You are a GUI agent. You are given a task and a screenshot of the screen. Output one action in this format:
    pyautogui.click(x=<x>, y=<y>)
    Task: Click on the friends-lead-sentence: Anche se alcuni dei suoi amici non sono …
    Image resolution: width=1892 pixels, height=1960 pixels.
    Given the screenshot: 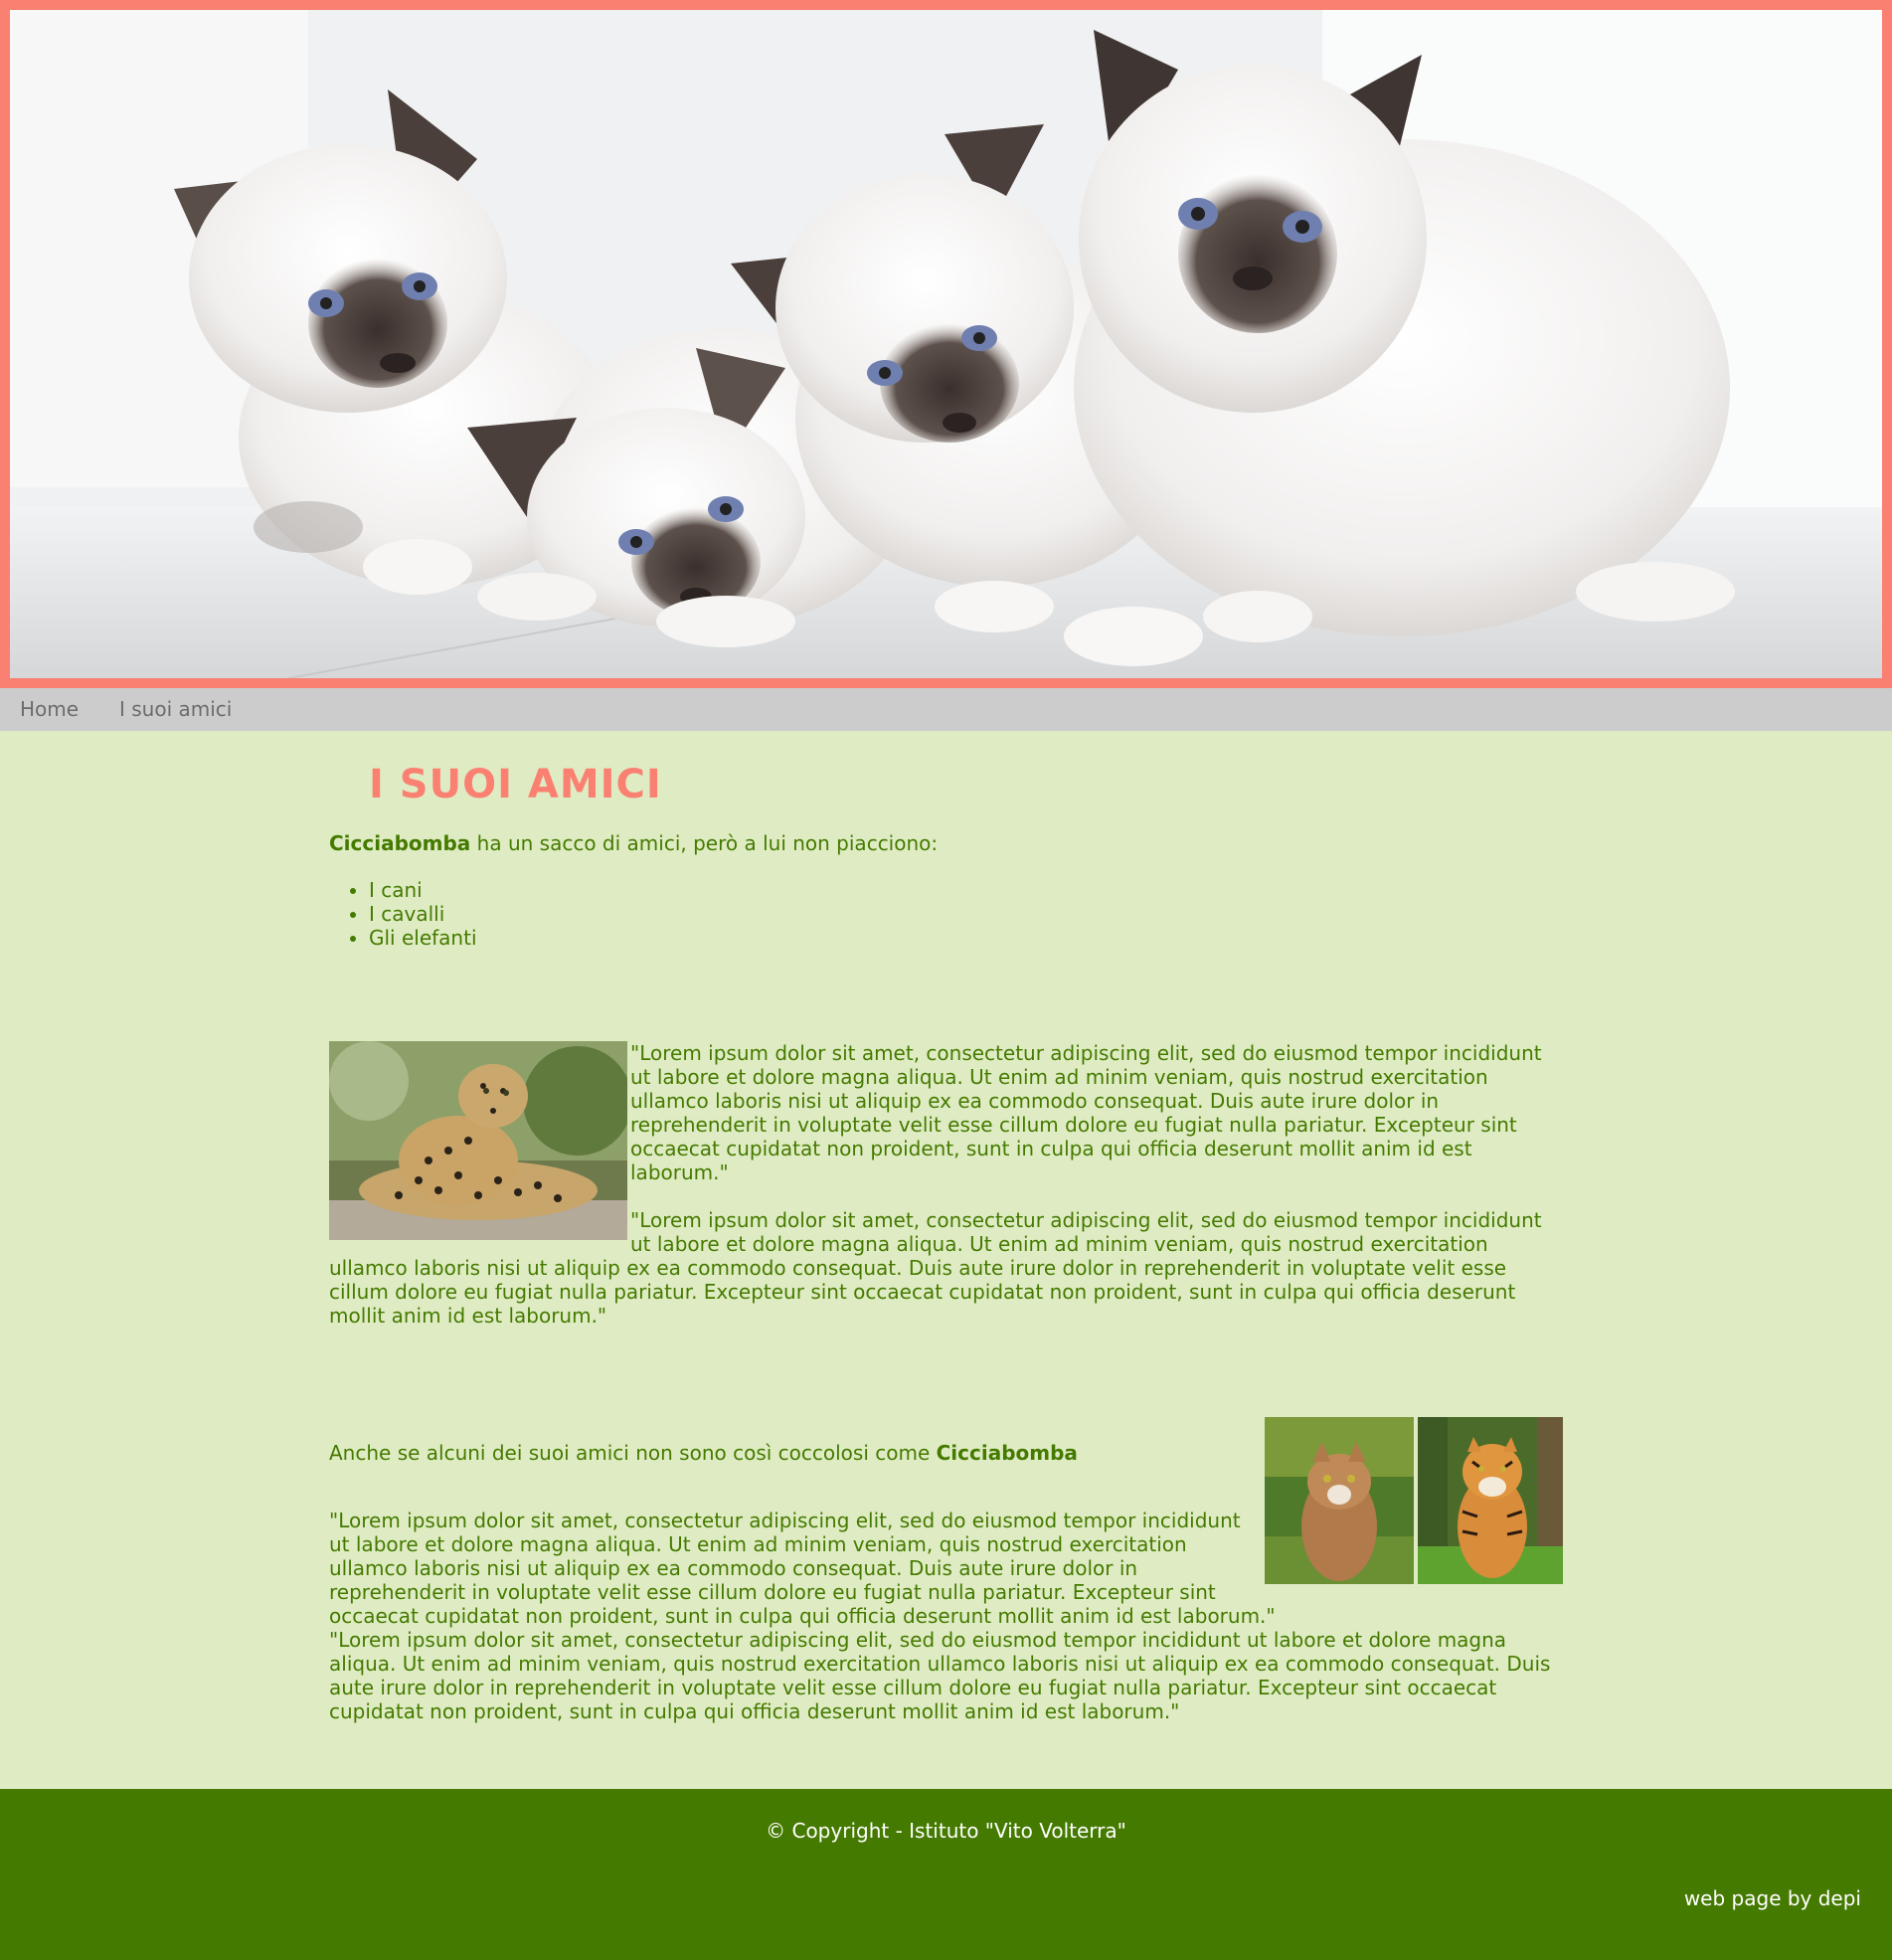 What is the action you would take?
    pyautogui.click(x=633, y=1453)
    